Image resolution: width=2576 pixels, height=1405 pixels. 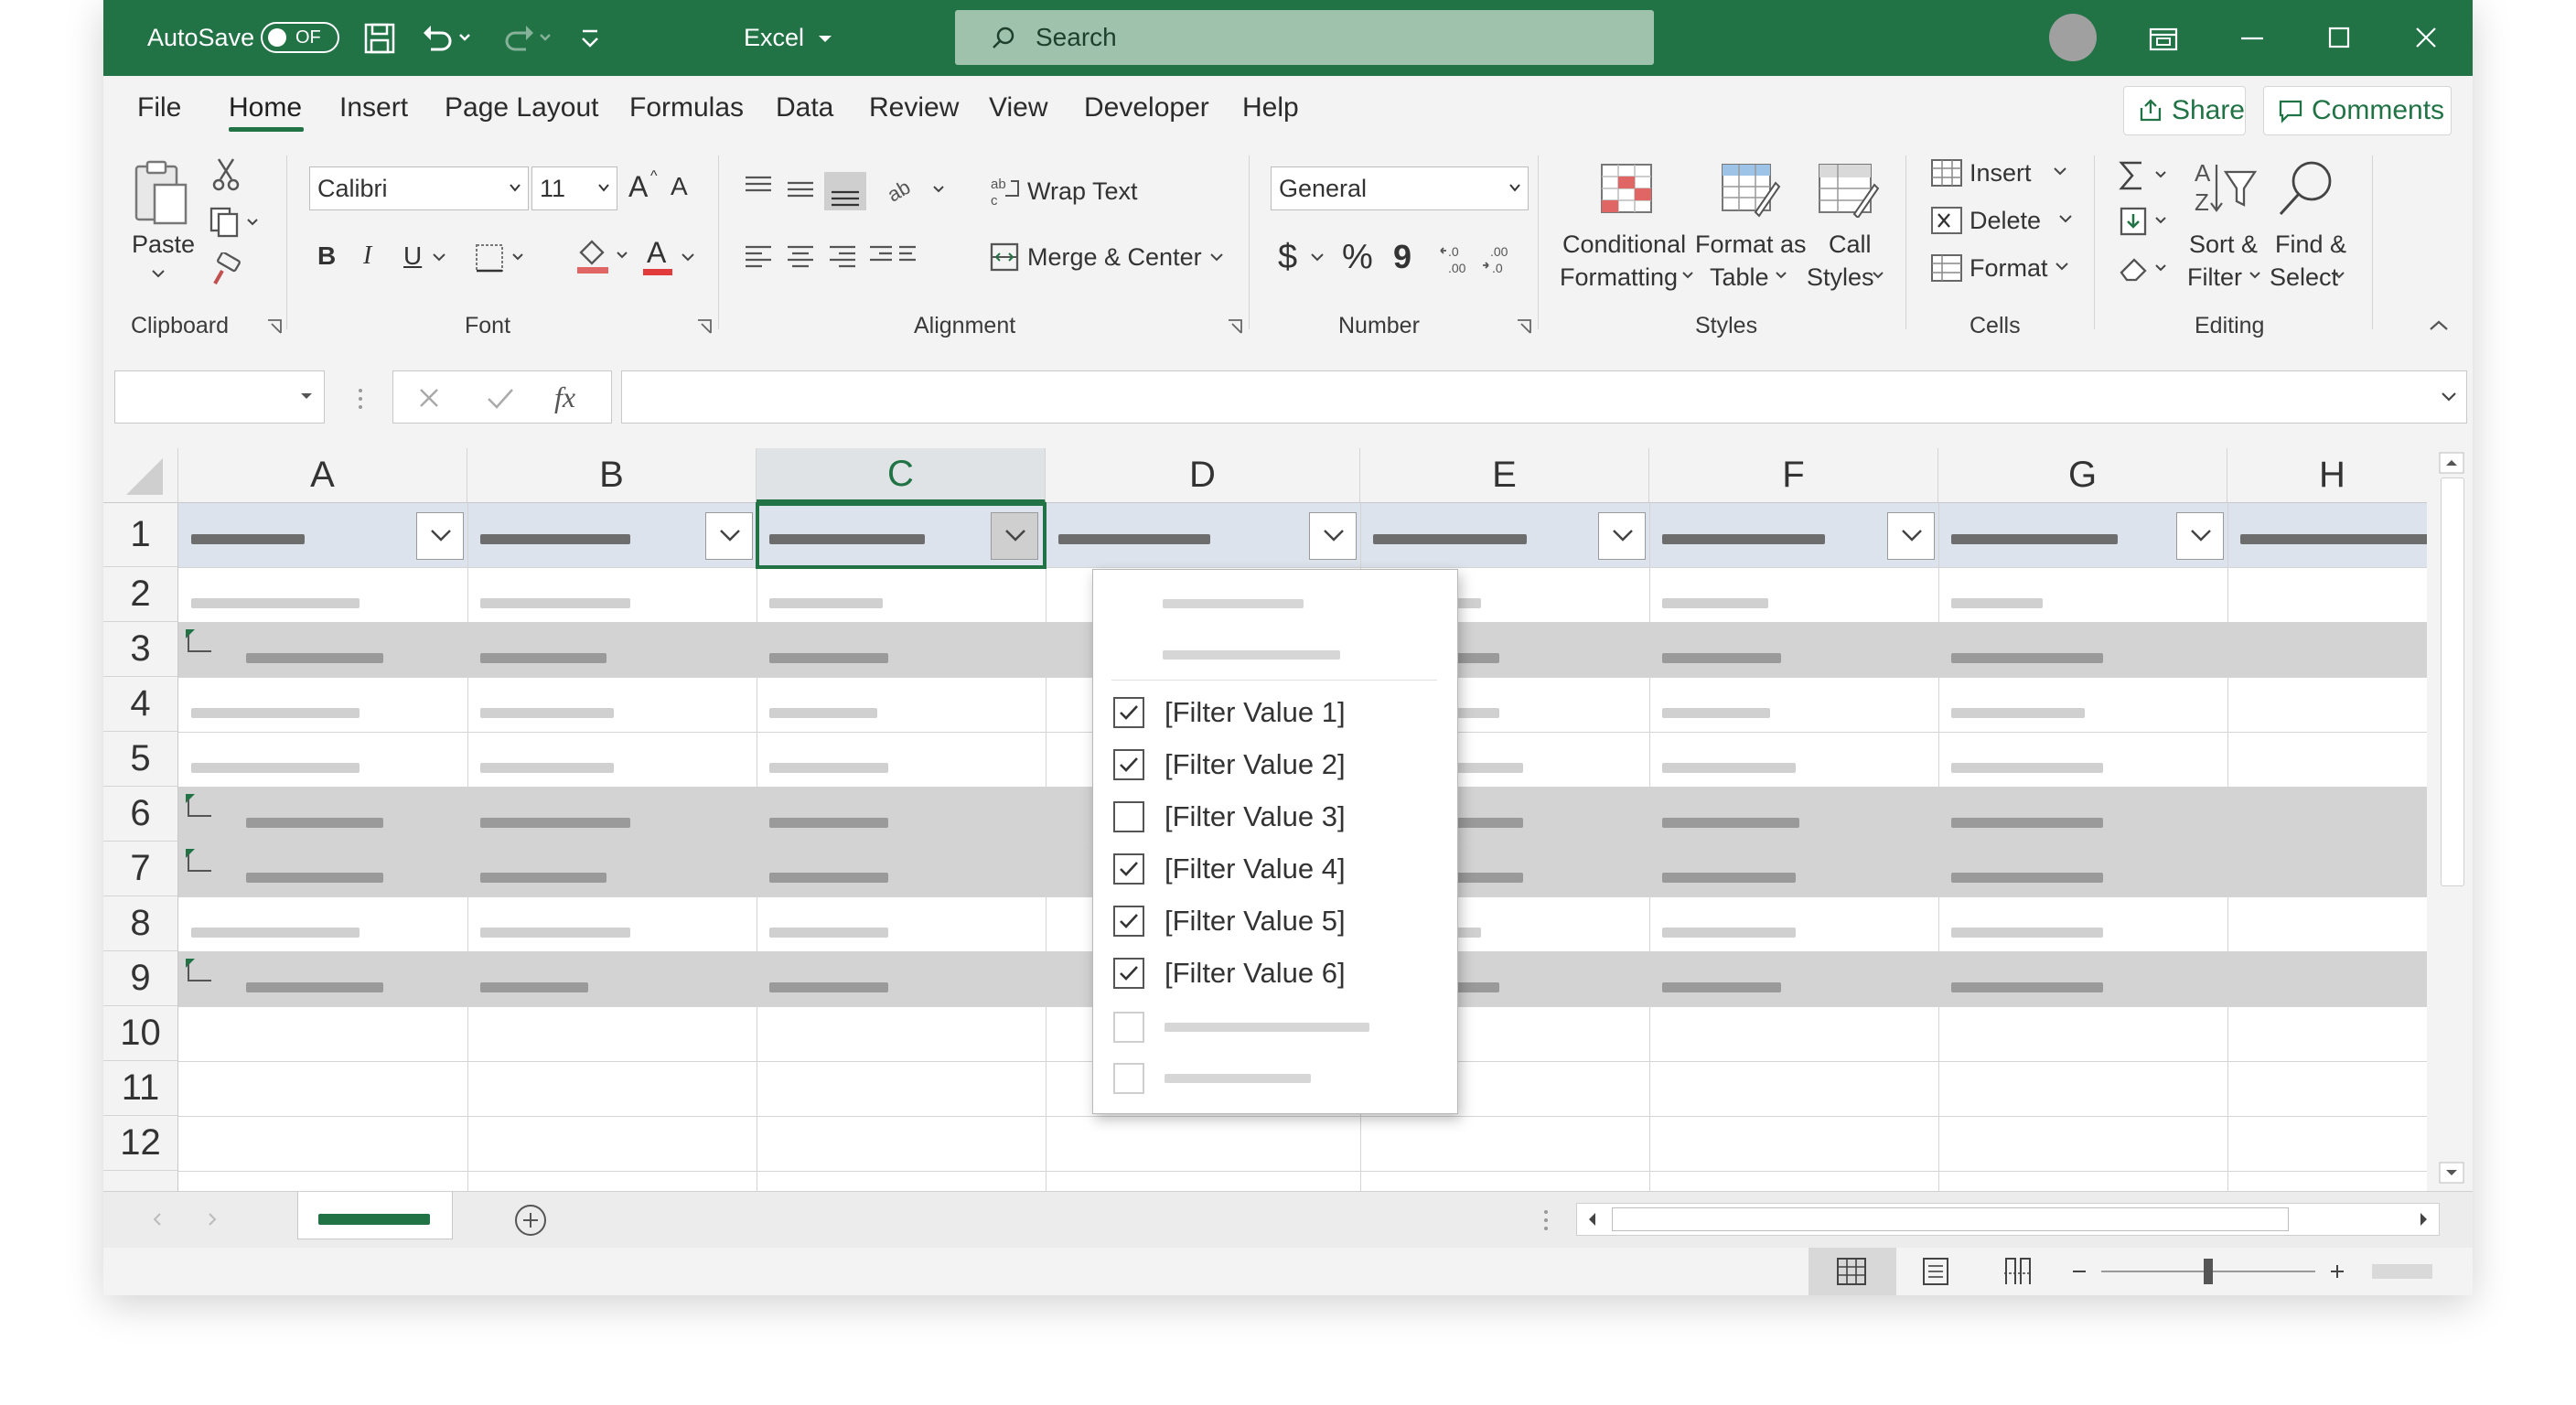 What do you see at coordinates (2214, 277) in the screenshot?
I see `sort-filter-label-2: Filter` at bounding box center [2214, 277].